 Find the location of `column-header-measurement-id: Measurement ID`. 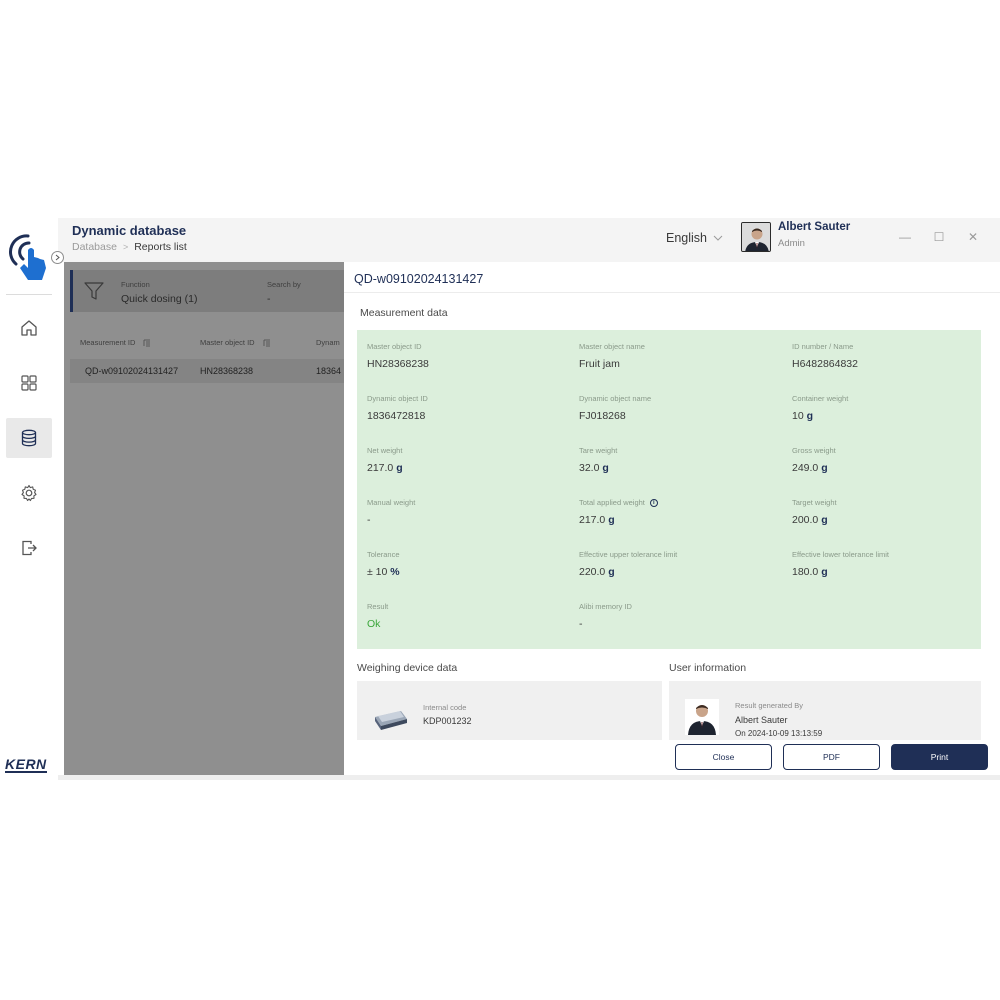

column-header-measurement-id: Measurement ID is located at coordinates (115, 342).